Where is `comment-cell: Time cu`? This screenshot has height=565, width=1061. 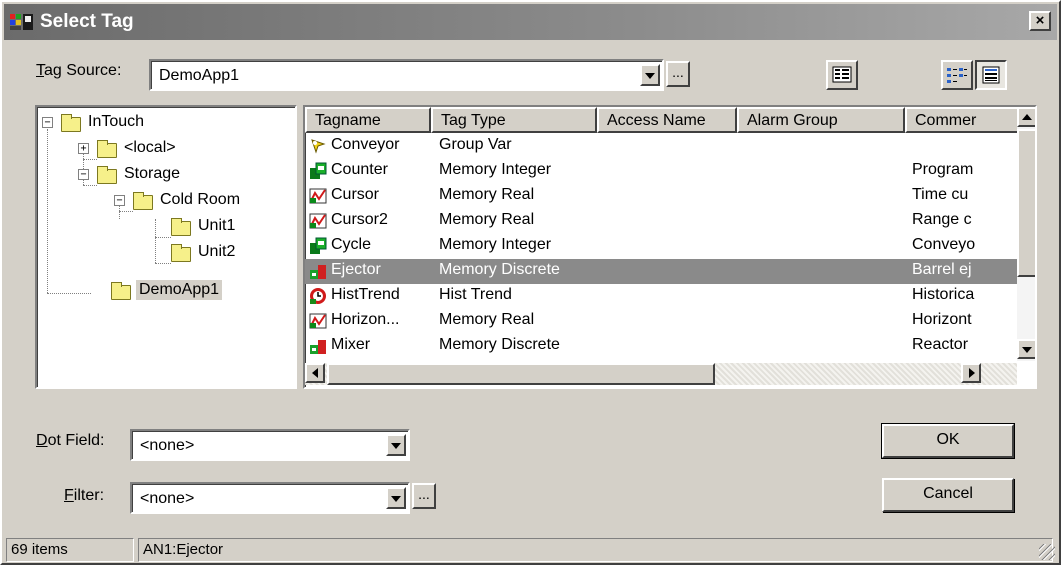
comment-cell: Time cu is located at coordinates (940, 194).